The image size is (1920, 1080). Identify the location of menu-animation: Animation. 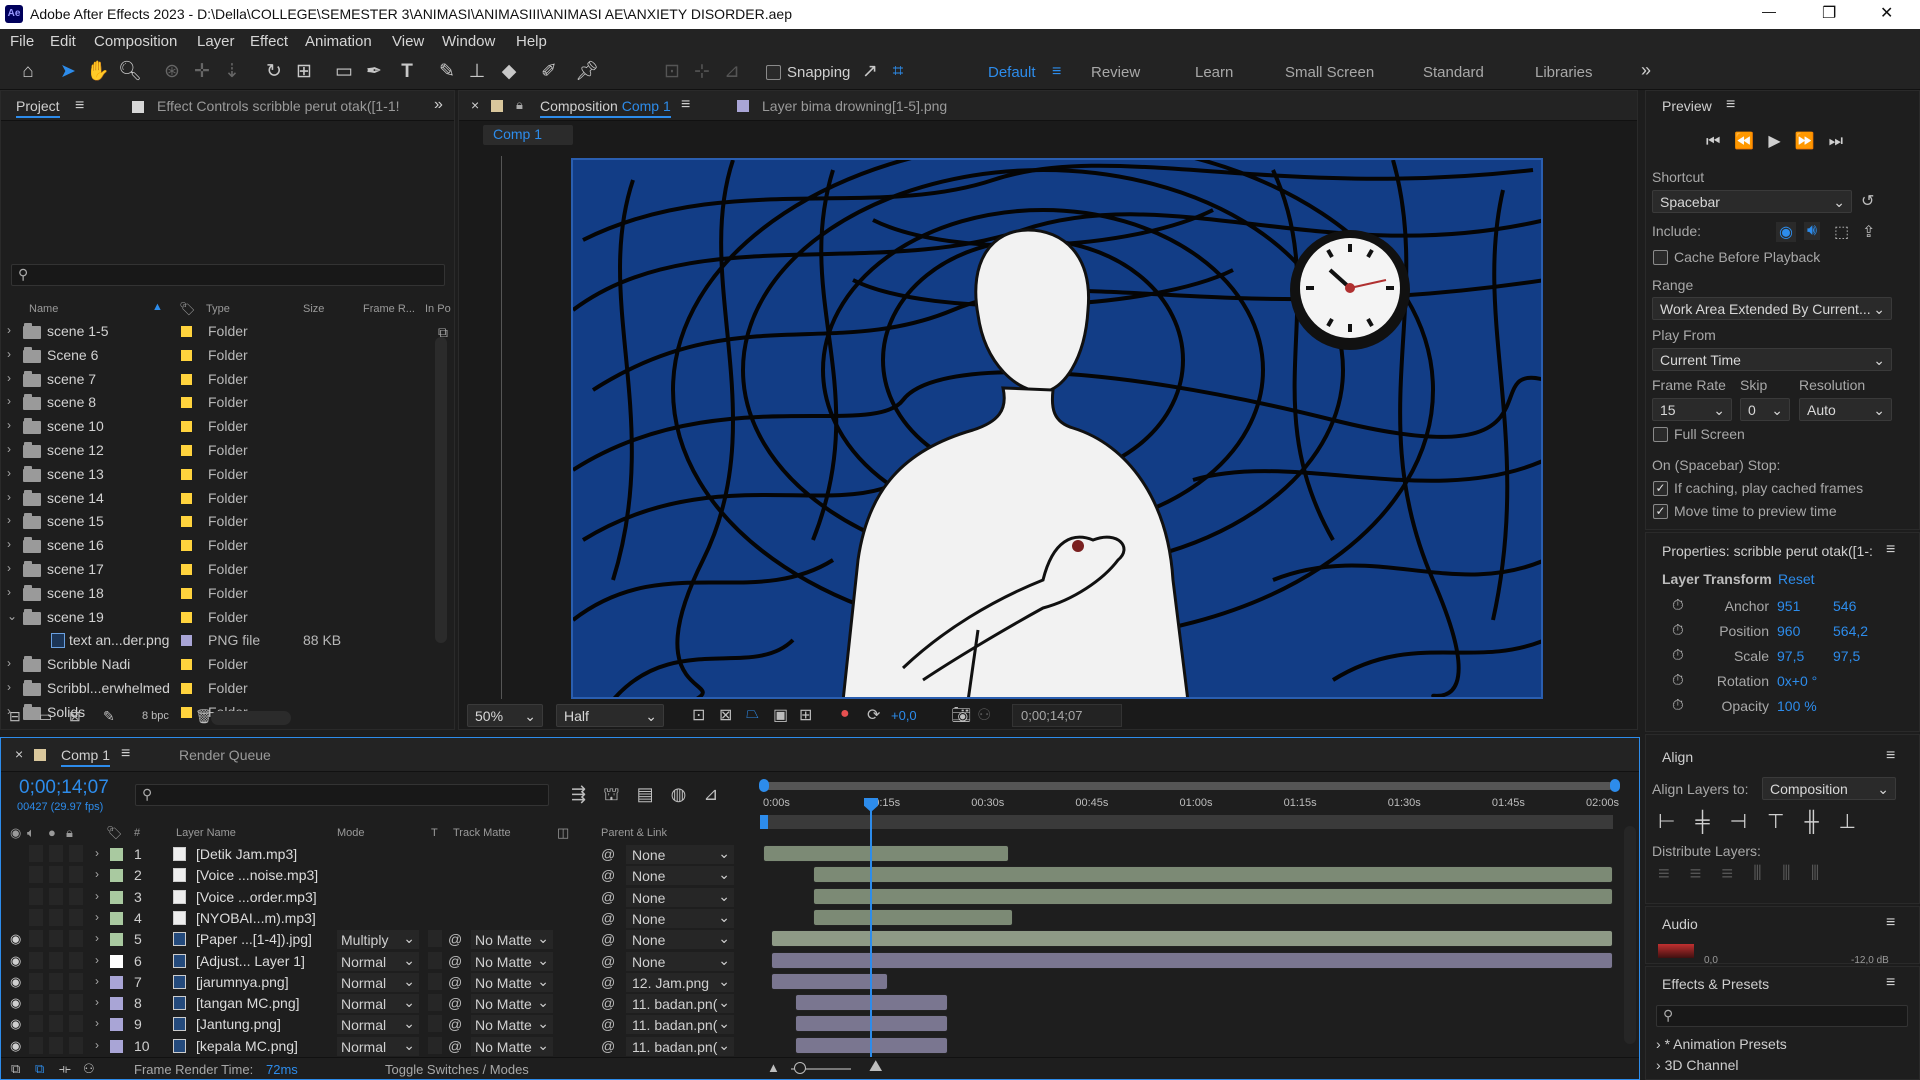
(338, 41).